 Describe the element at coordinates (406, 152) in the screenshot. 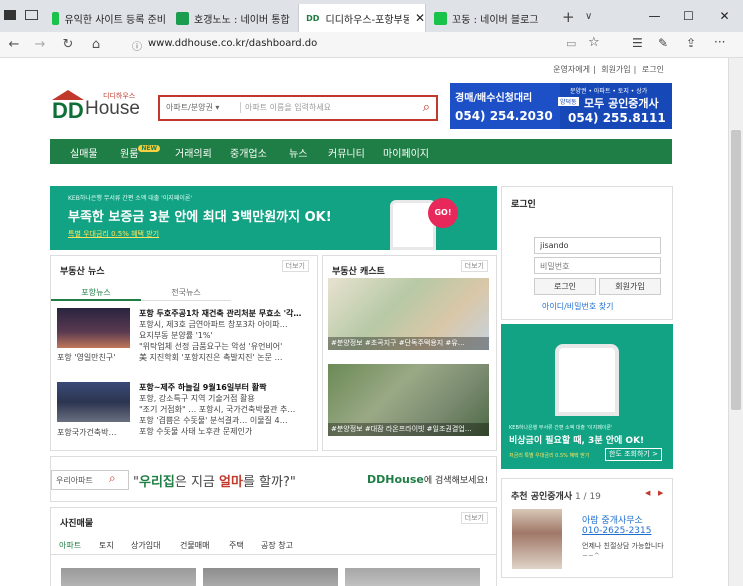

I see `nav-mypage: 마이페이지` at that location.